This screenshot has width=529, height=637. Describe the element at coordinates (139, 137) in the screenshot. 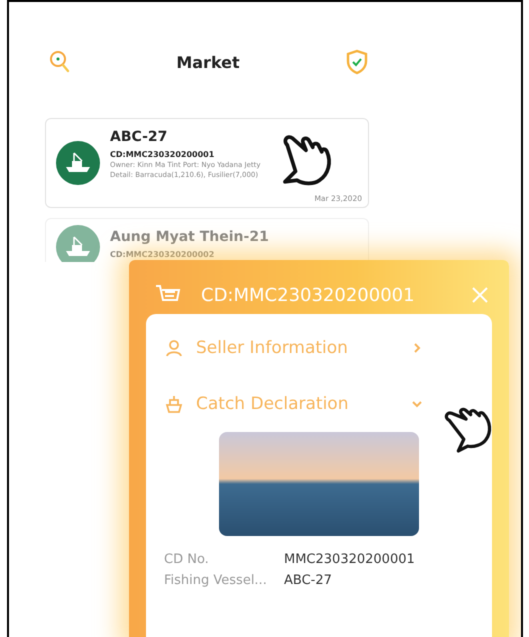

I see `vessel-name: ABC-27` at that location.